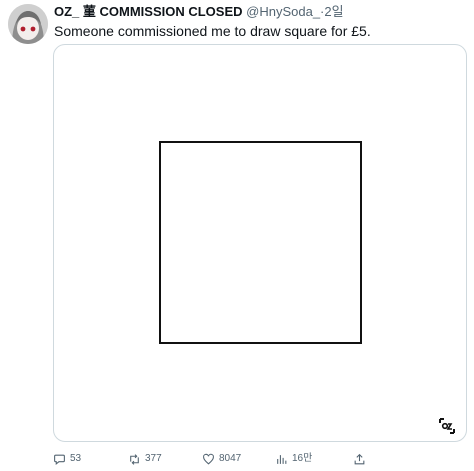 The width and height of the screenshot is (474, 471). I want to click on like-count: 8047, so click(230, 458).